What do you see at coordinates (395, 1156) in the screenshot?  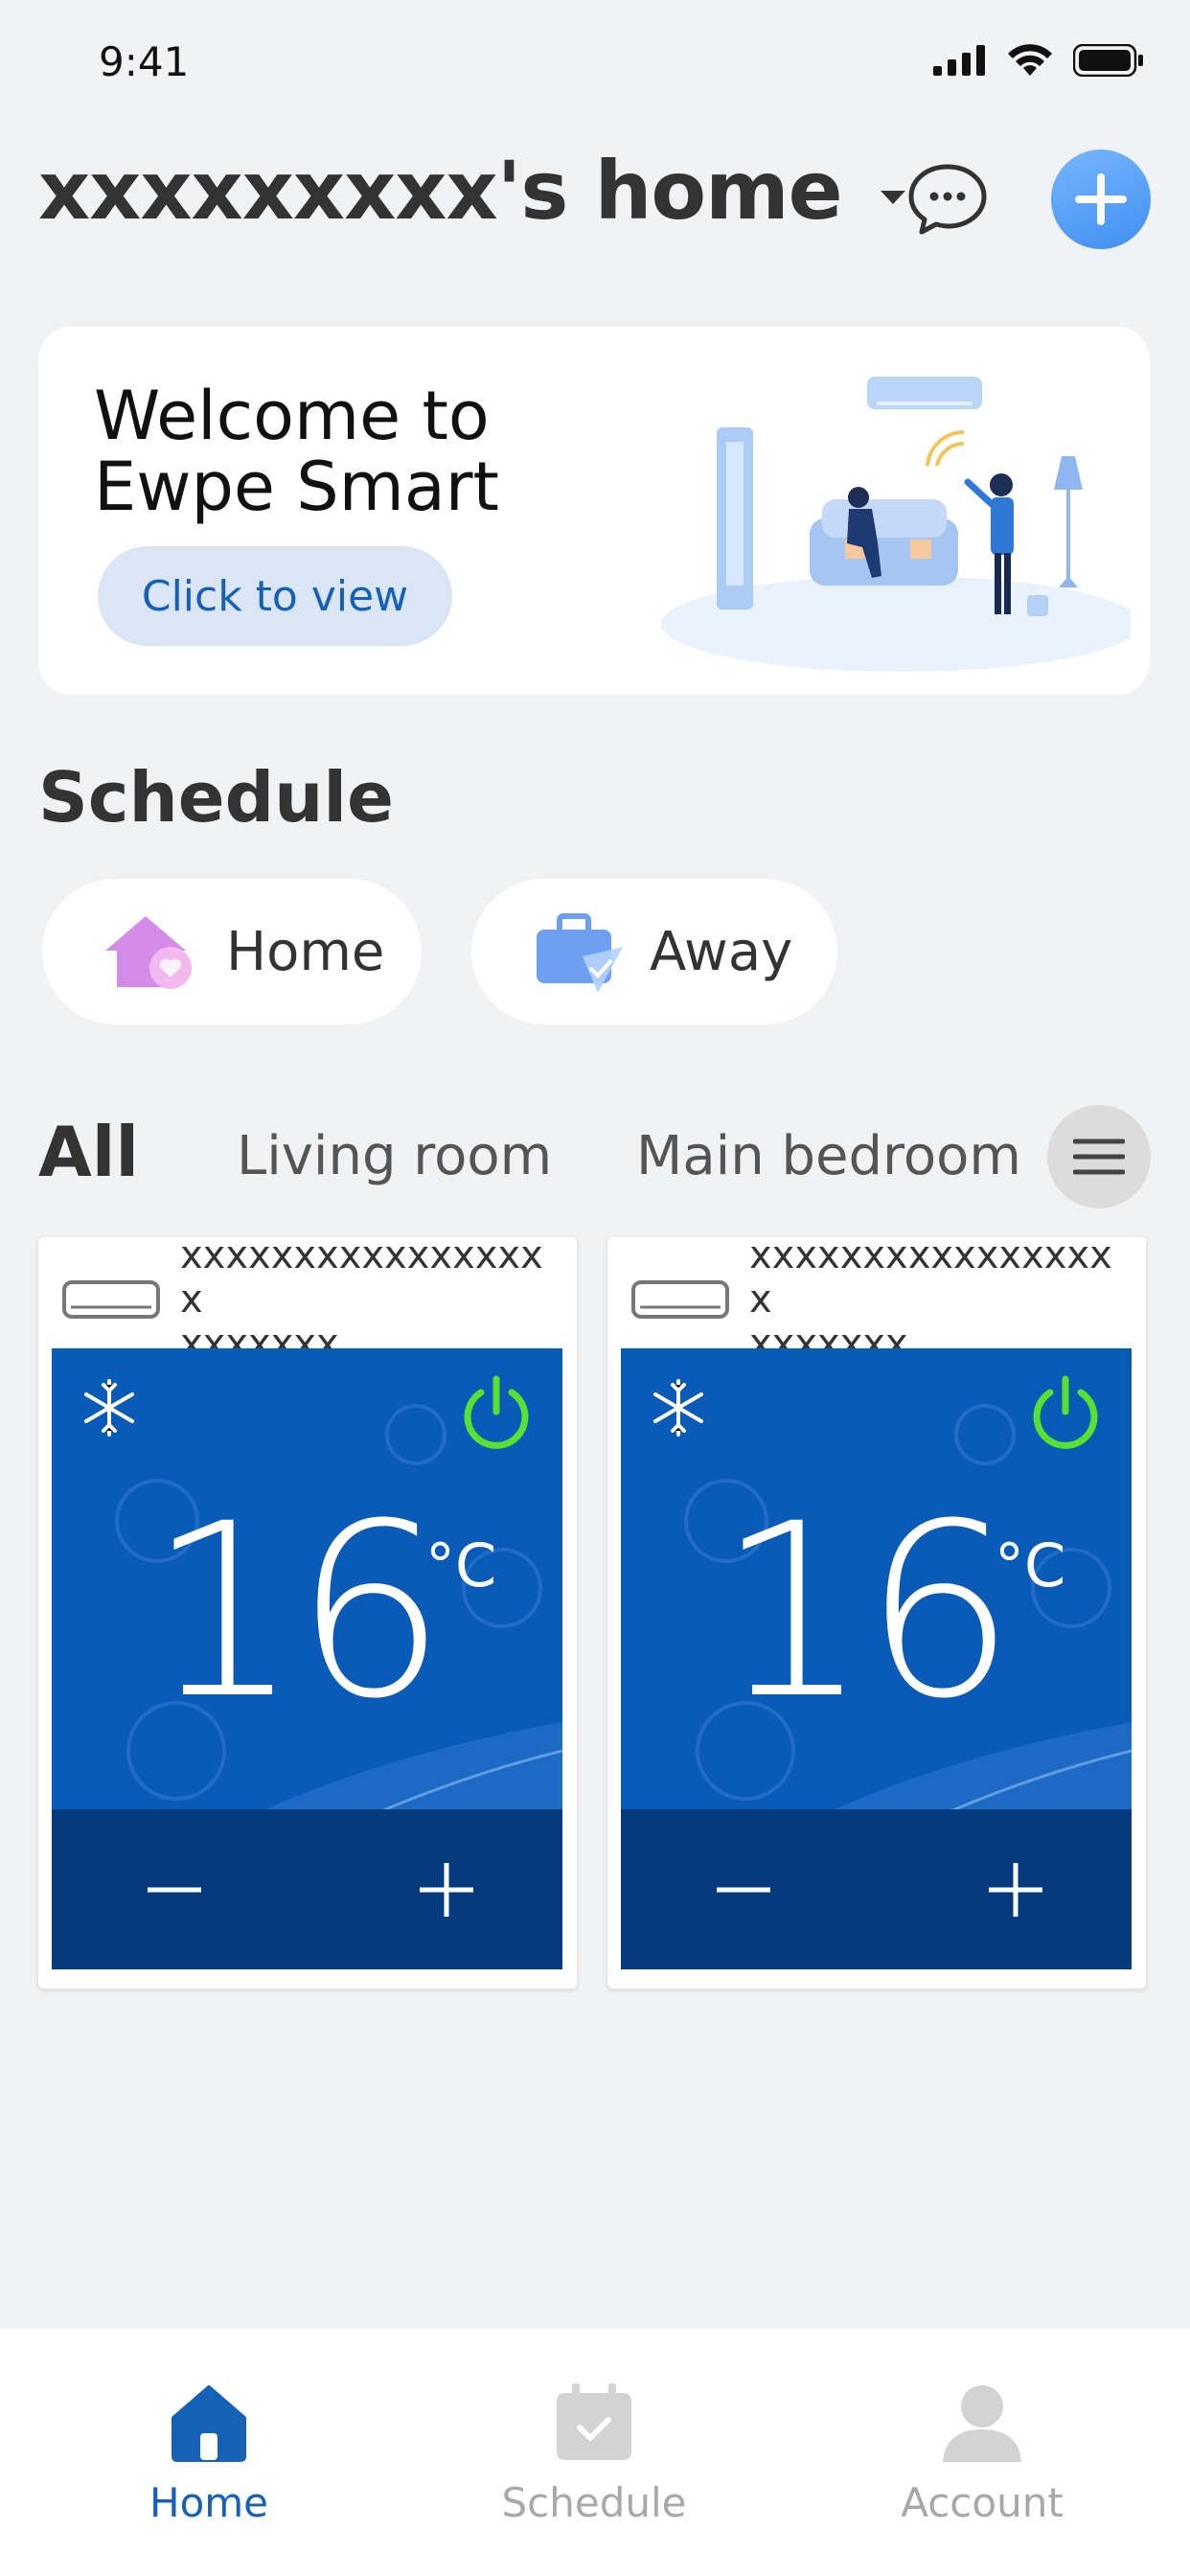 I see `tab-living-room: Living room` at bounding box center [395, 1156].